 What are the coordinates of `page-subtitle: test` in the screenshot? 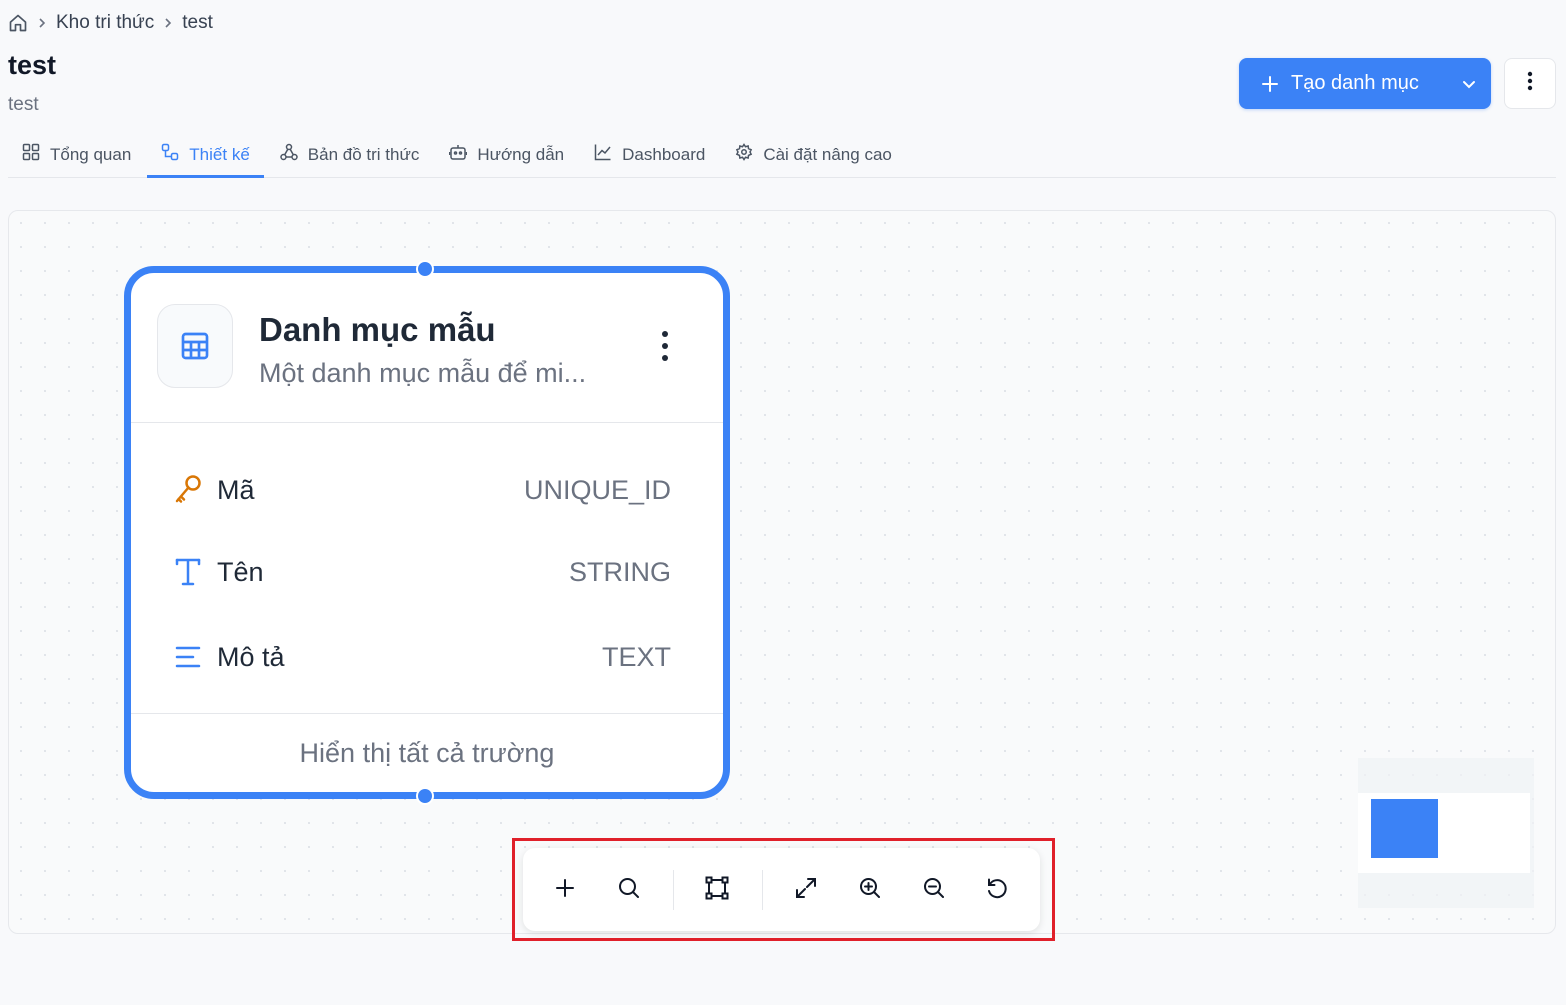 It's located at (23, 104).